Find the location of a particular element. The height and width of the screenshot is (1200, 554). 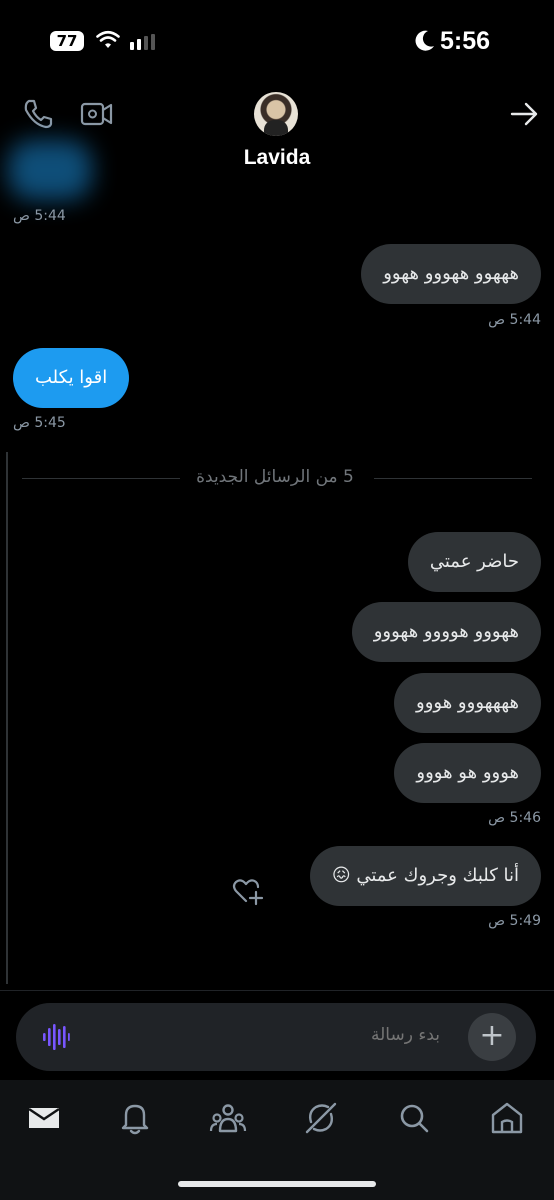

status-bar: 77 5:56 is located at coordinates (277, 42).